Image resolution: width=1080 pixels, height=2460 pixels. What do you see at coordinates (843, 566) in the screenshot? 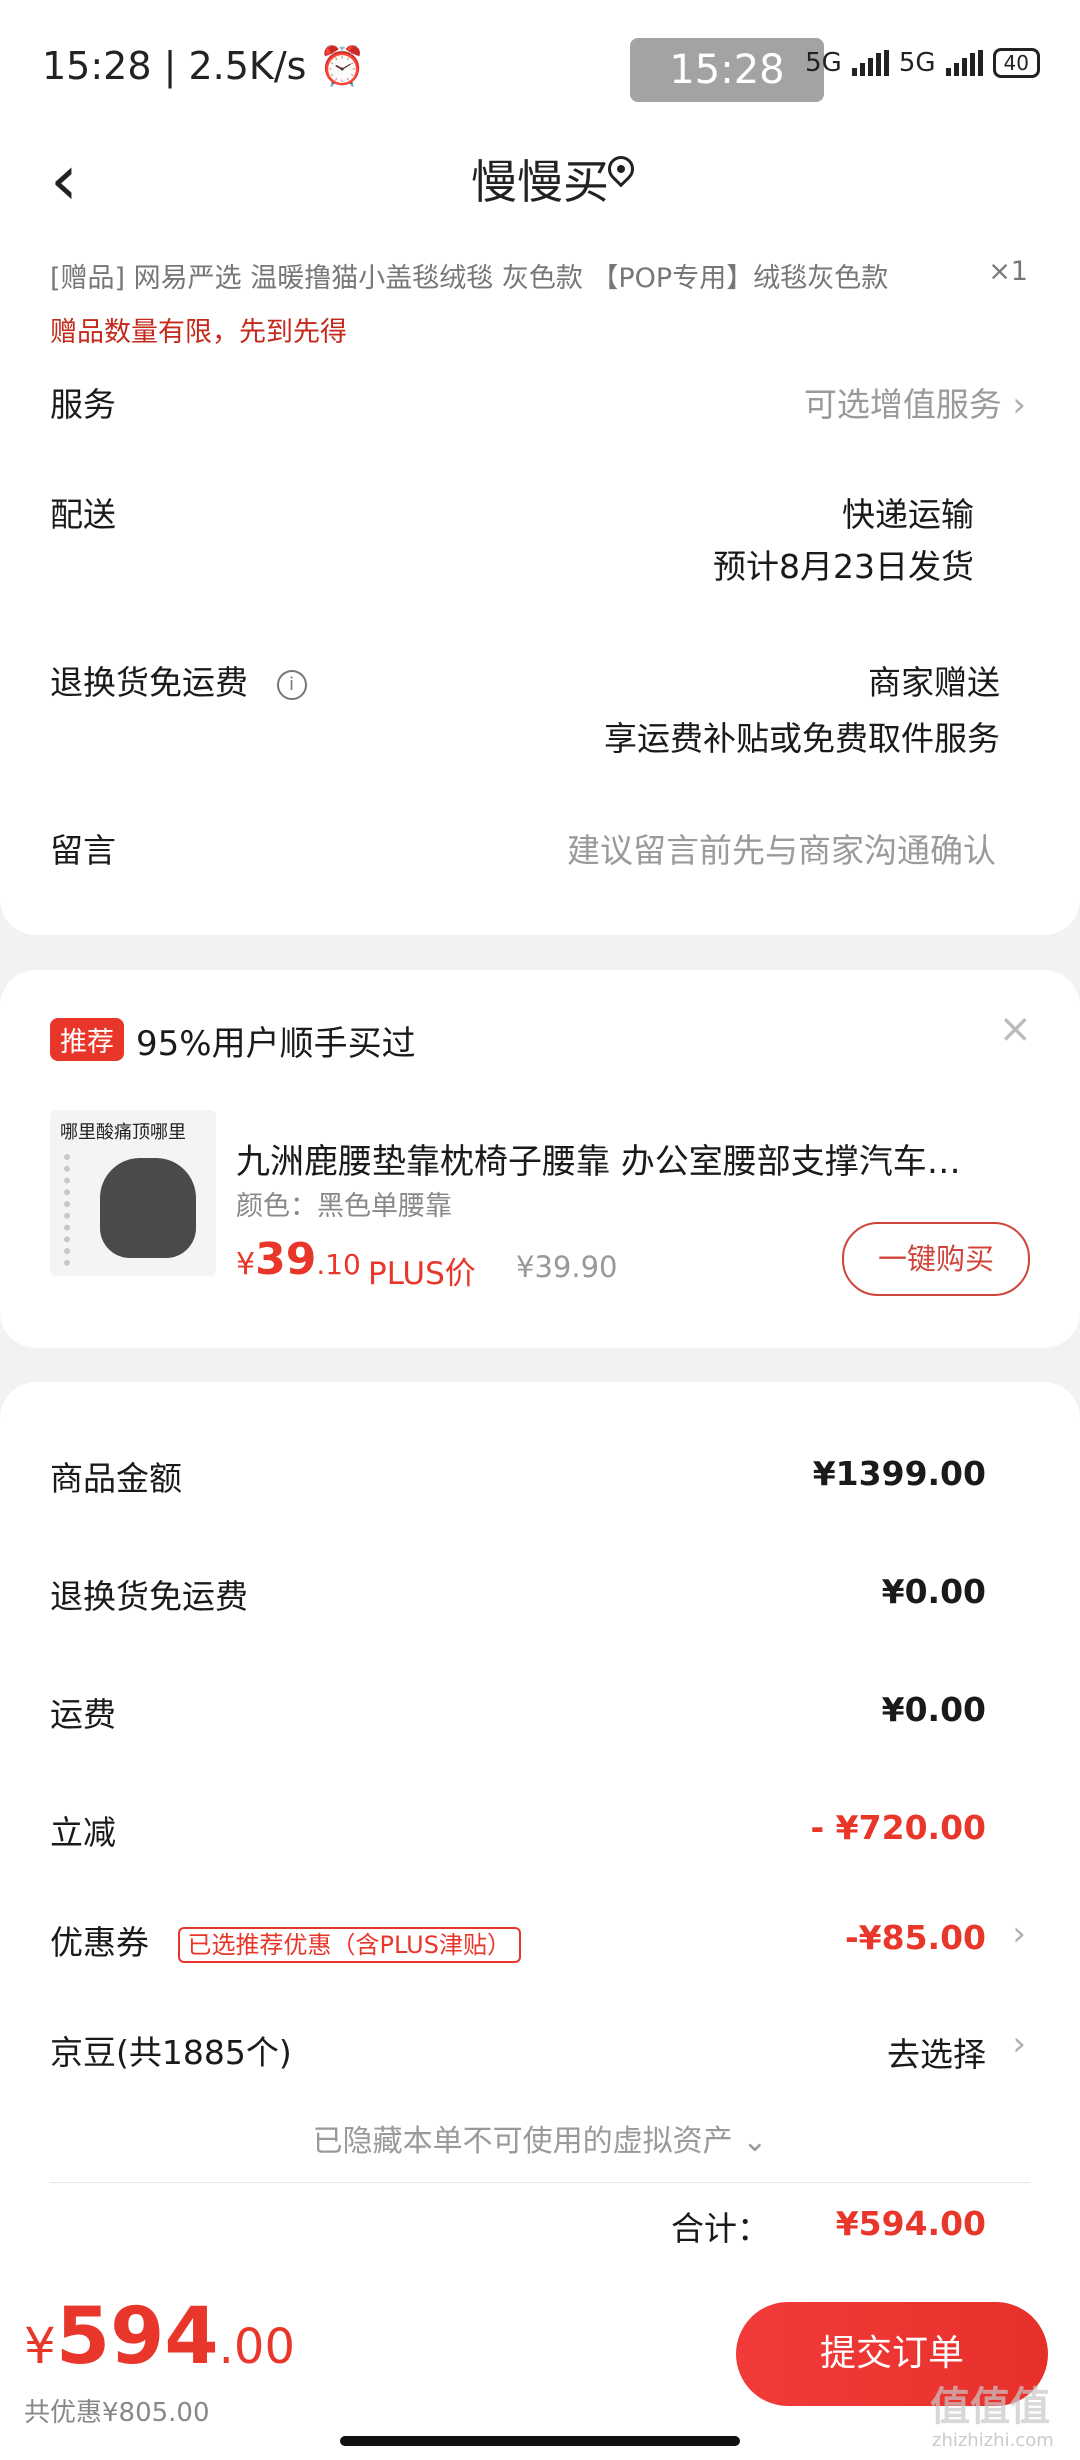
I see `delivery-date: 预计8月23日发货` at bounding box center [843, 566].